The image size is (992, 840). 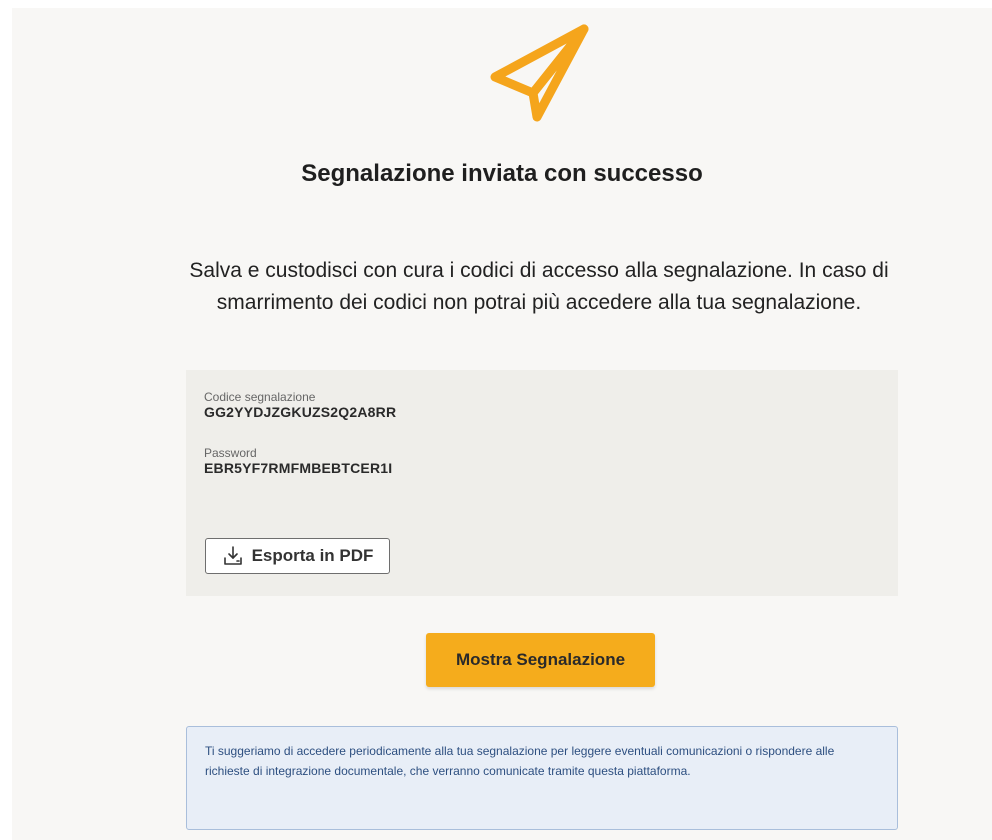 I want to click on show-report-button: Mostra Segnalazione, so click(x=540, y=660).